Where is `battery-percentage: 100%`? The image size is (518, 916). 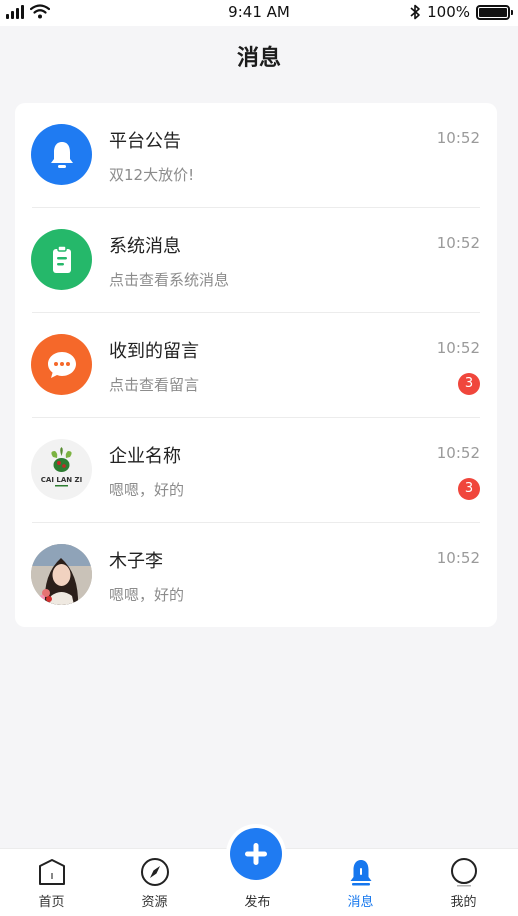 battery-percentage: 100% is located at coordinates (448, 12).